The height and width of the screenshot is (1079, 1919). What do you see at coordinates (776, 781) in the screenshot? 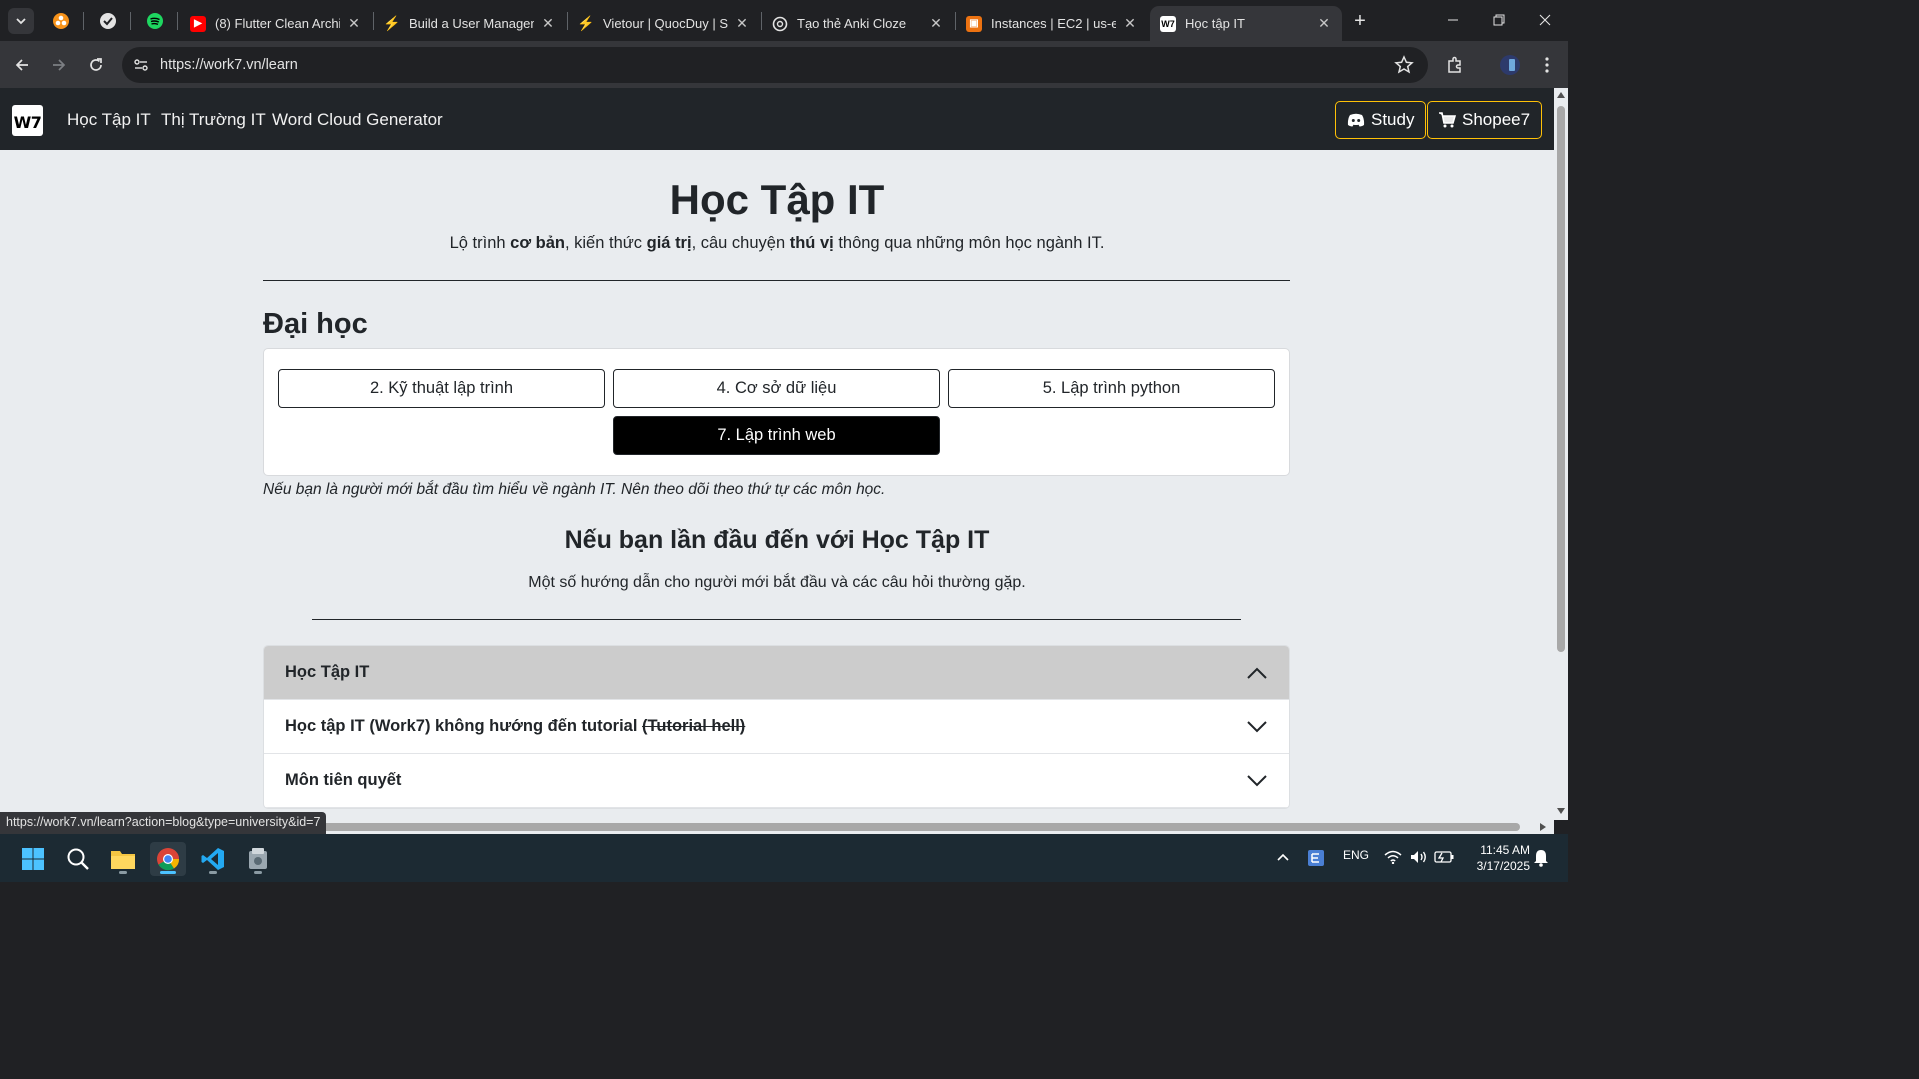
I see `accordion-item-mon-tien-quyet: Môn tiên quyết` at bounding box center [776, 781].